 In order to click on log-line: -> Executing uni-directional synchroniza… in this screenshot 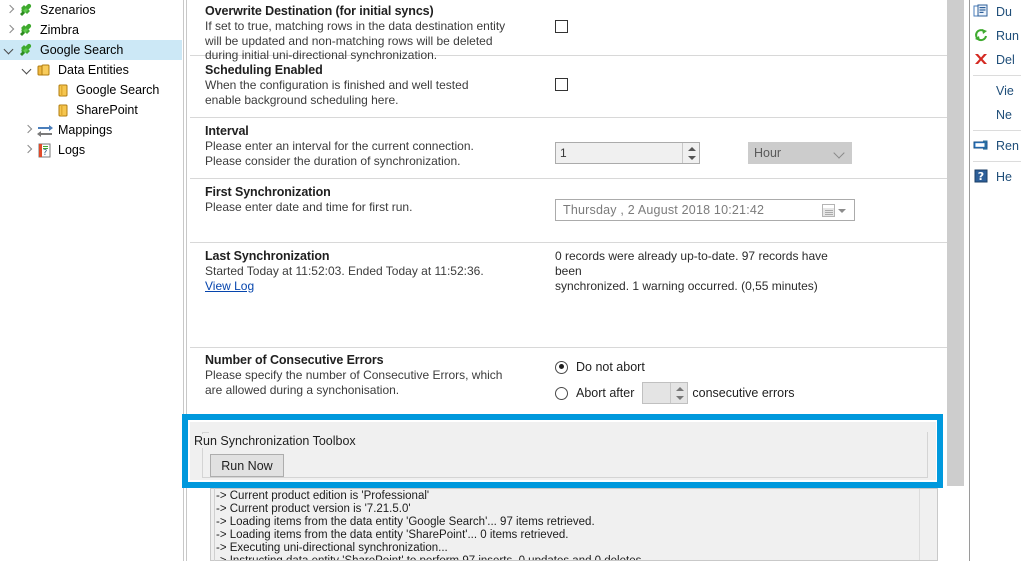, I will do `click(332, 548)`.